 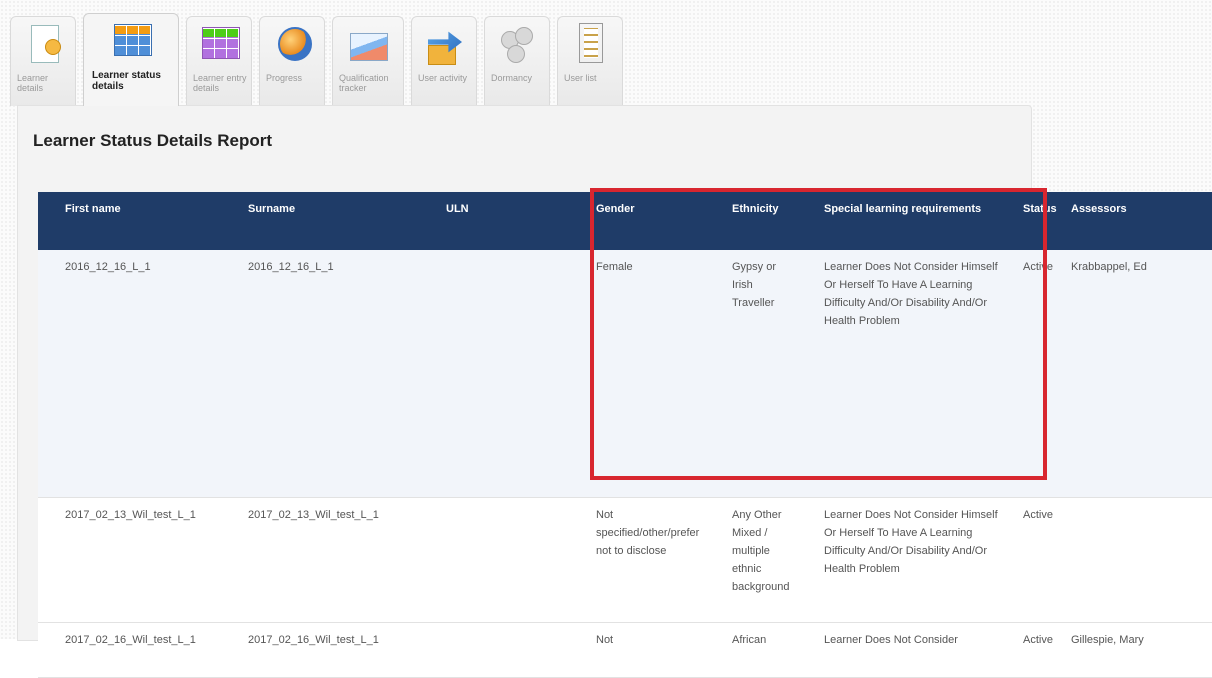 I want to click on tab-progress: Progress, so click(x=292, y=61).